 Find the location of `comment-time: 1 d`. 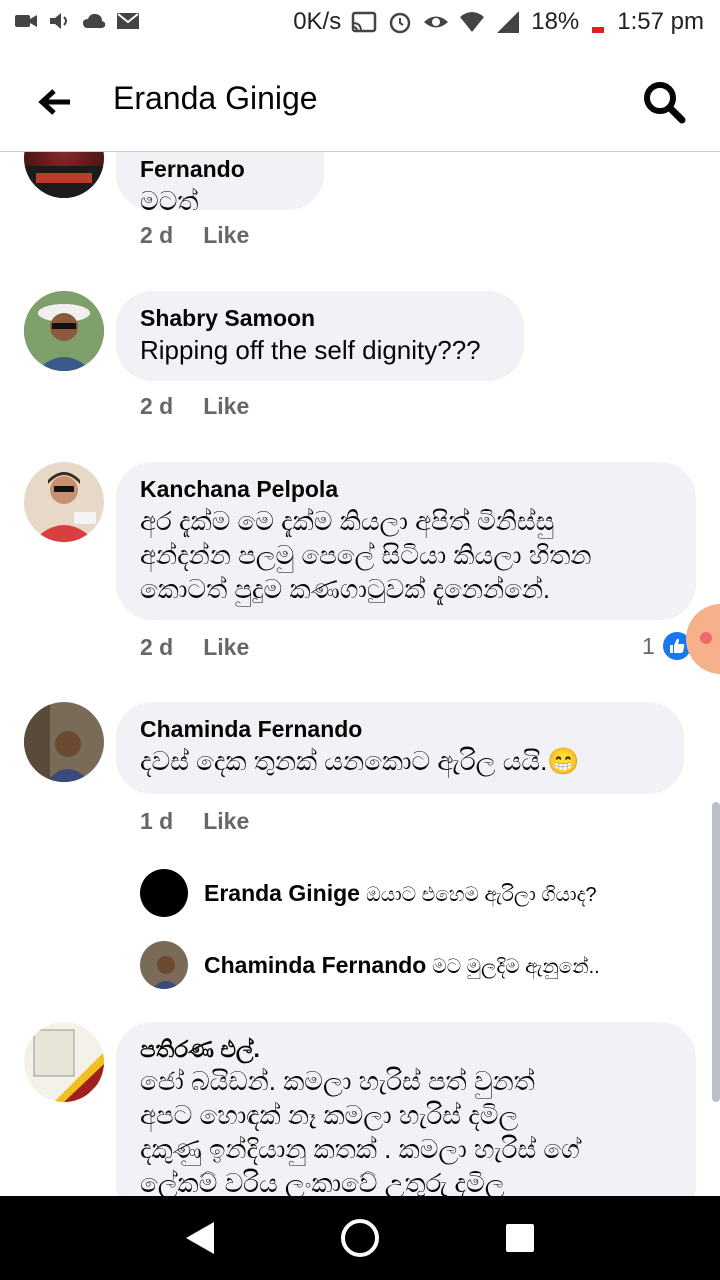

comment-time: 1 d is located at coordinates (156, 821).